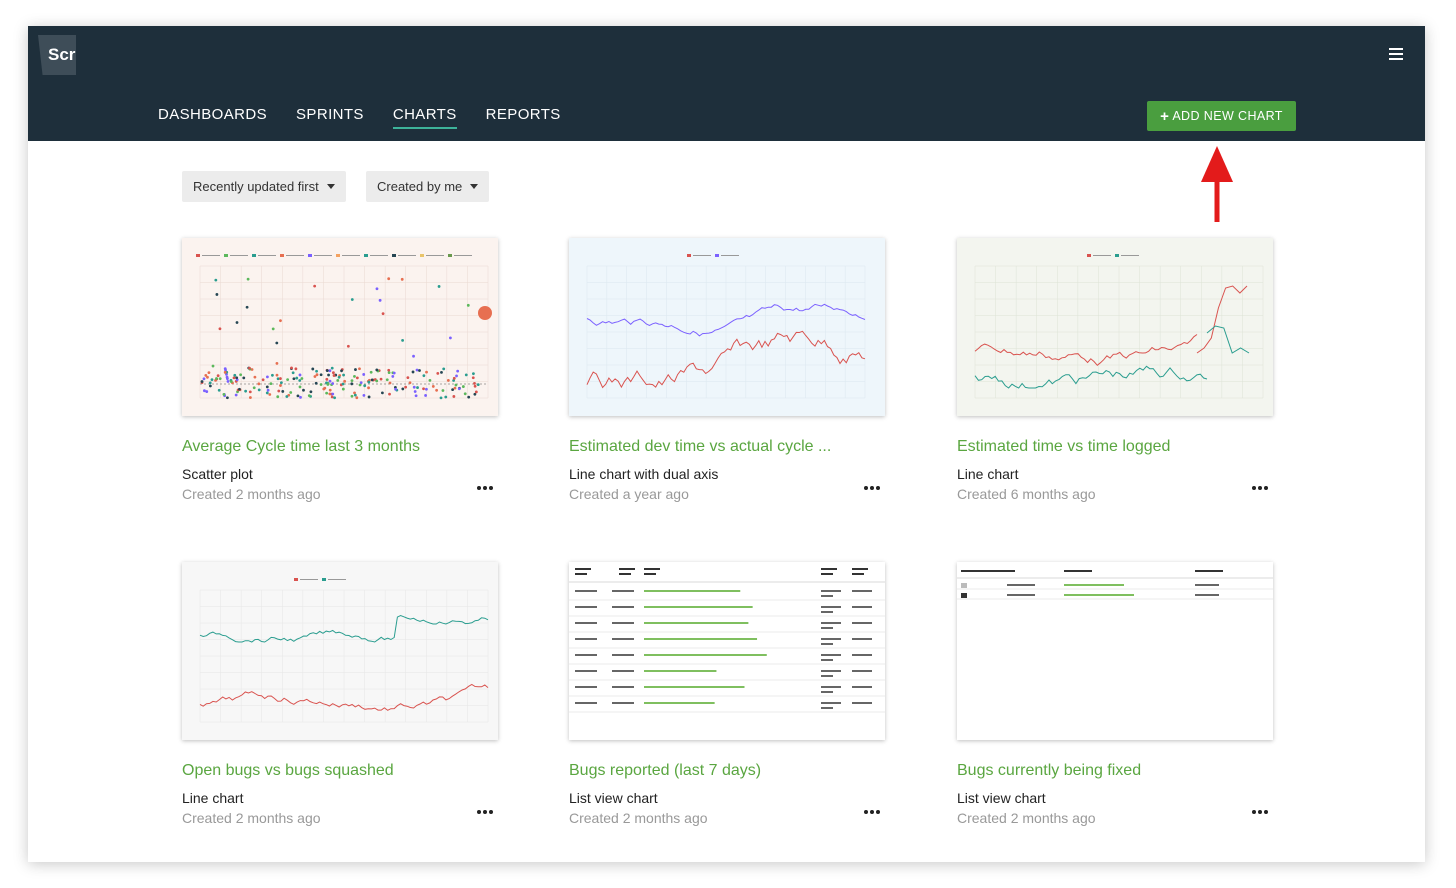  What do you see at coordinates (1115, 771) in the screenshot?
I see `chart-title-link: Bugs currently being fixed` at bounding box center [1115, 771].